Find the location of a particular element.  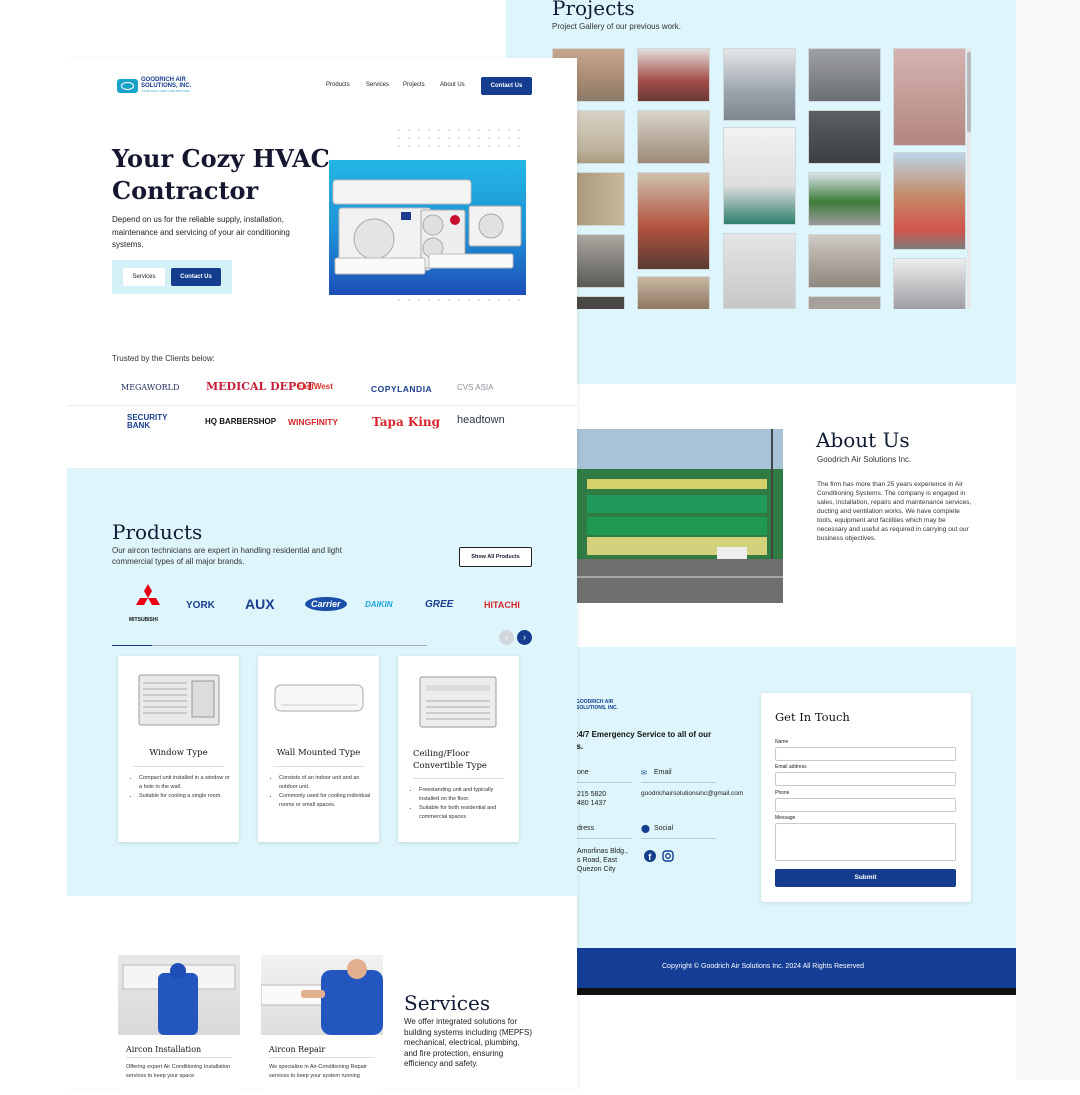

window-aircon-image is located at coordinates (179, 702).